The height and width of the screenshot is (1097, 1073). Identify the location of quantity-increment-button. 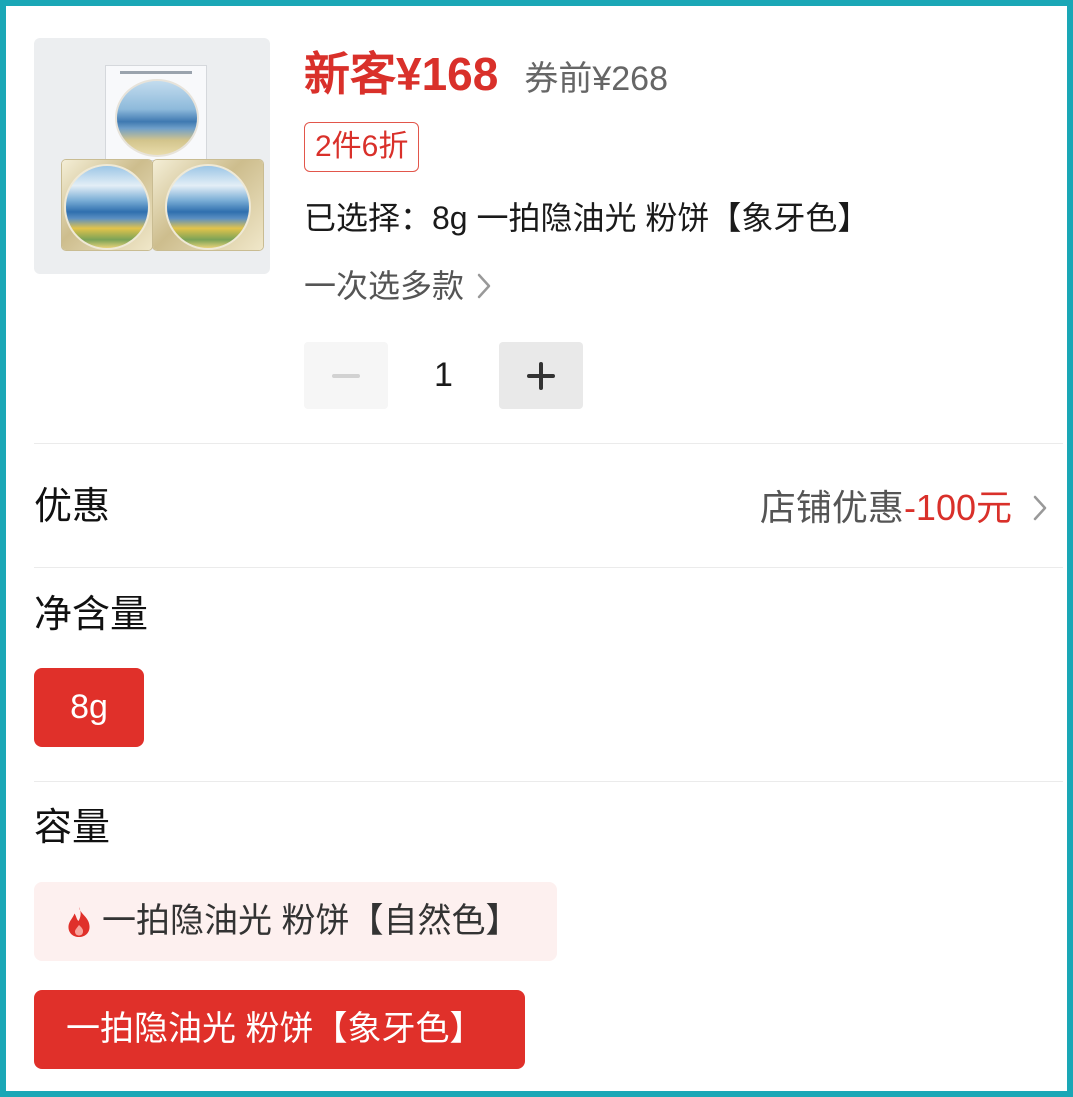
(541, 375).